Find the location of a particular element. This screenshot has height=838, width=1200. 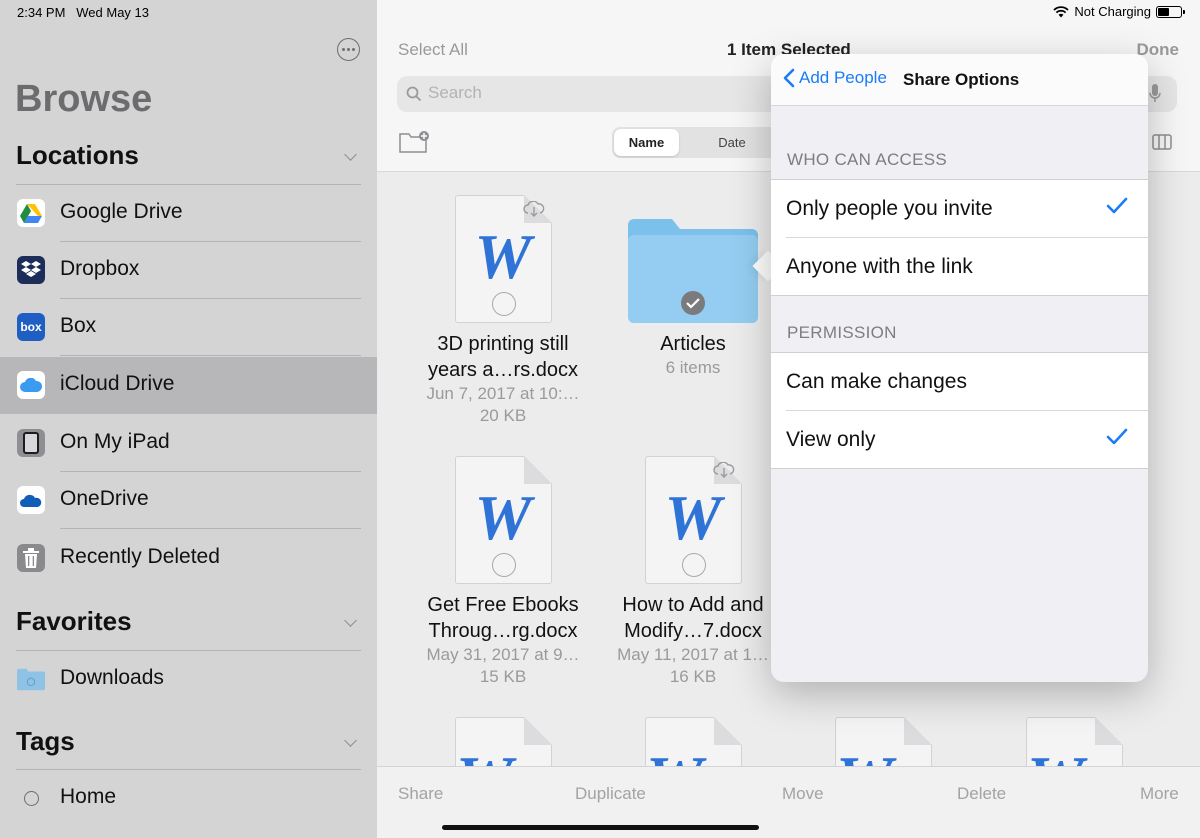

trash-icon is located at coordinates (31, 558).